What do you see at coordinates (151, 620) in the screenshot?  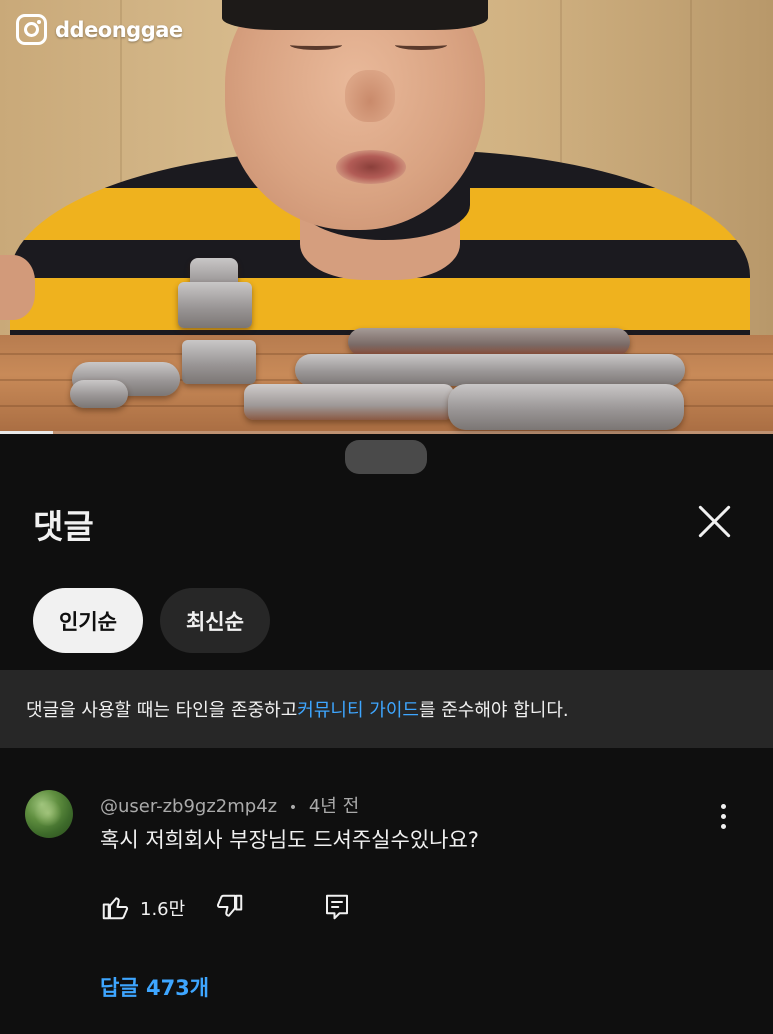 I see `sort-chips: 인기순 최신순` at bounding box center [151, 620].